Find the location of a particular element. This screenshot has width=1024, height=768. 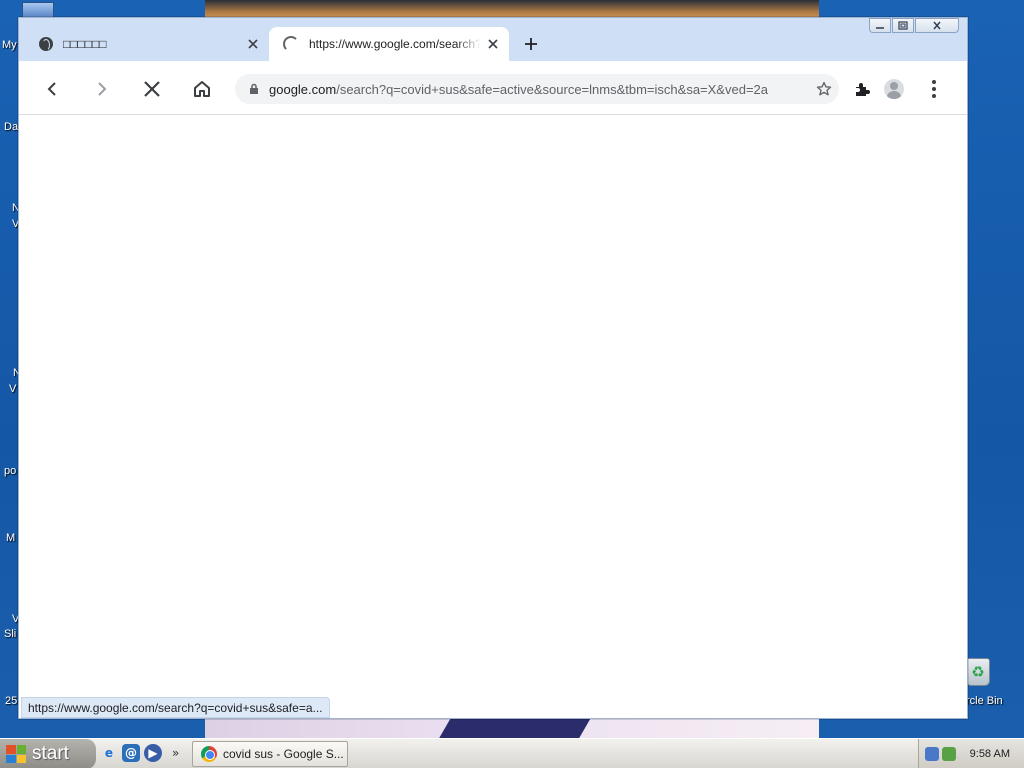

desktop-icon-label: 25 is located at coordinates (11, 701).